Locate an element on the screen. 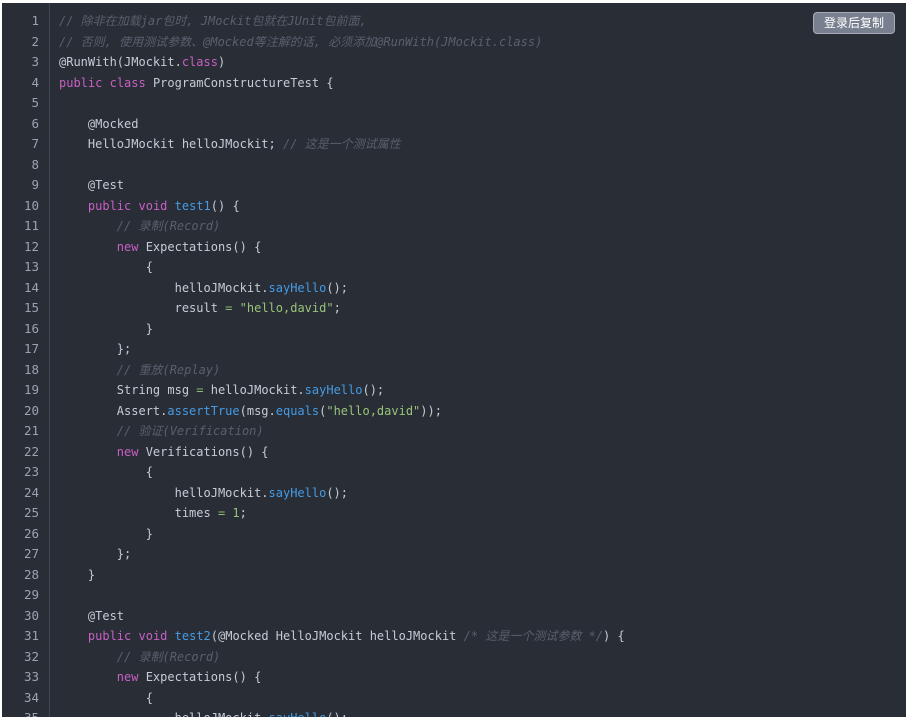 The image size is (918, 725). line-content: helloJMockit.sayHello(); is located at coordinates (198, 288).